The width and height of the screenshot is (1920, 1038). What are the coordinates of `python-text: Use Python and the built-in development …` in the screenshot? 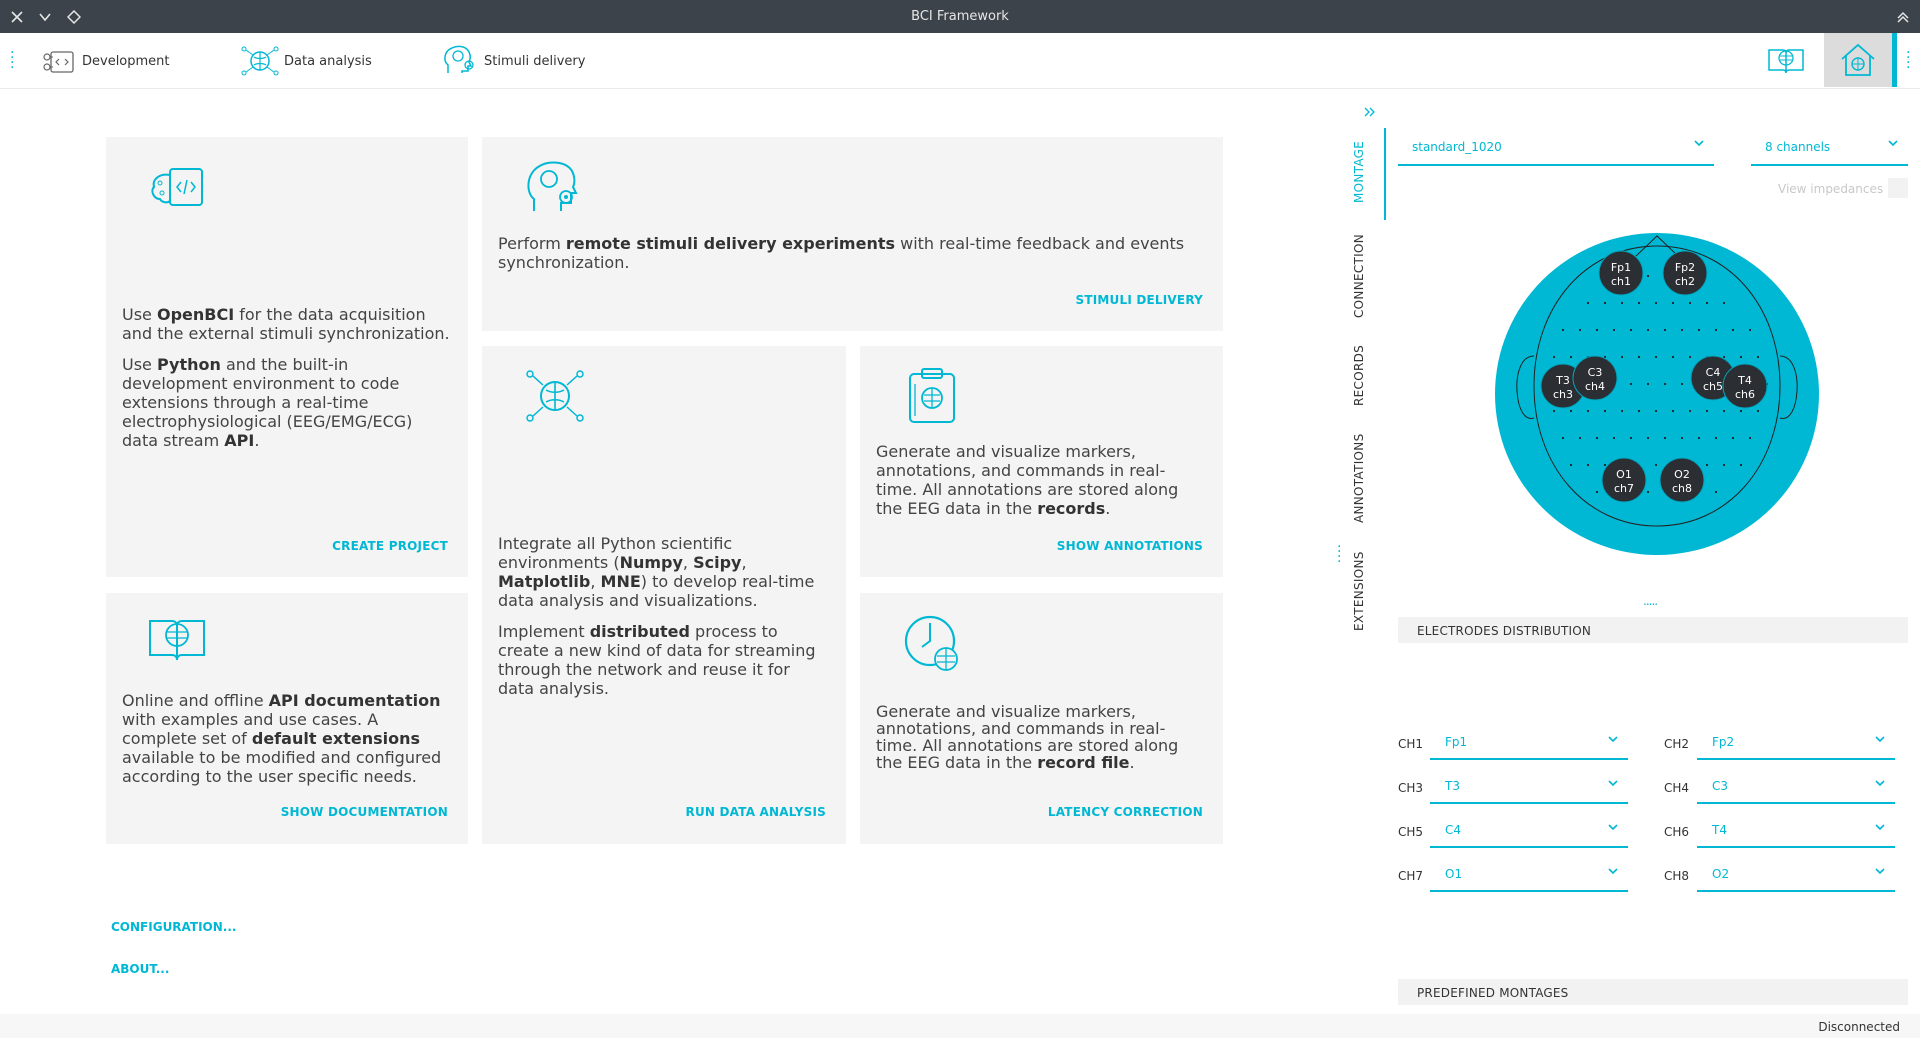 It's located at (287, 402).